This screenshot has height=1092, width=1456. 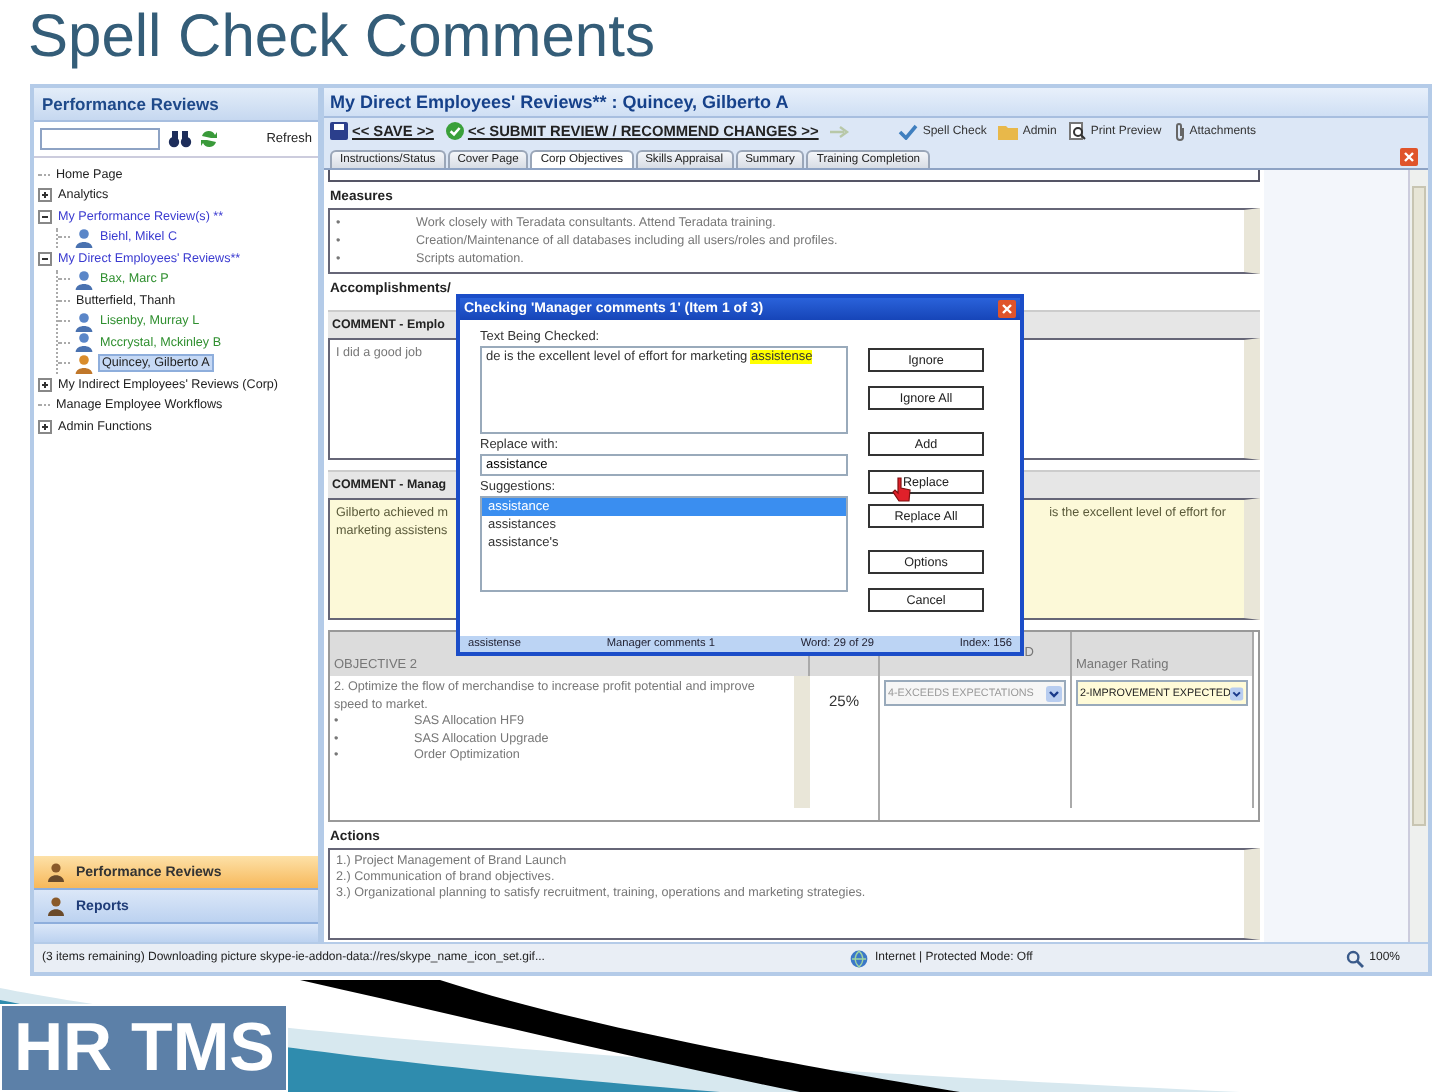 What do you see at coordinates (454, 131) in the screenshot?
I see `check-circle-icon` at bounding box center [454, 131].